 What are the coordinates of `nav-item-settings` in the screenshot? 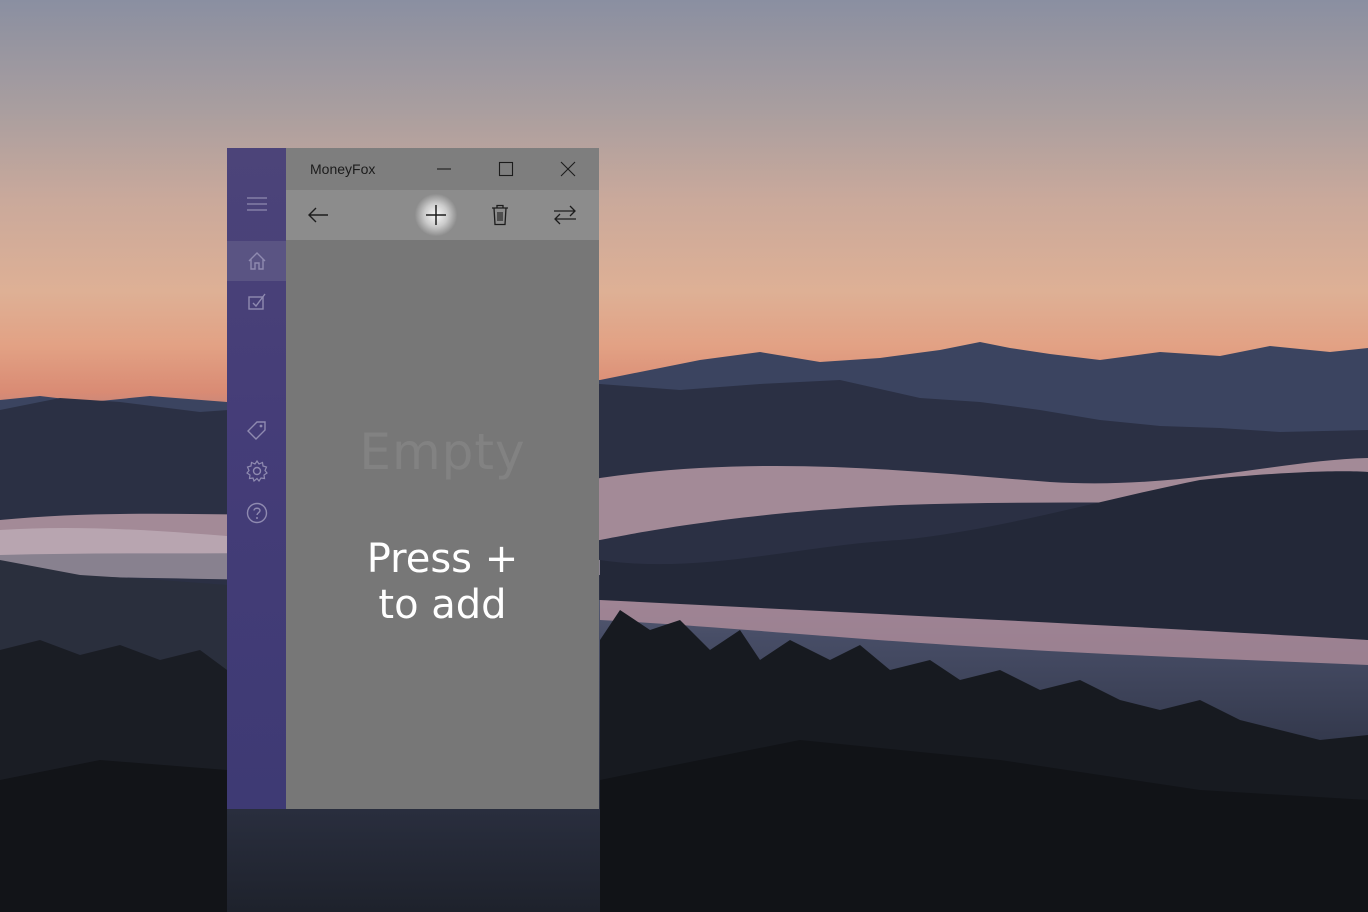 It's located at (256, 471).